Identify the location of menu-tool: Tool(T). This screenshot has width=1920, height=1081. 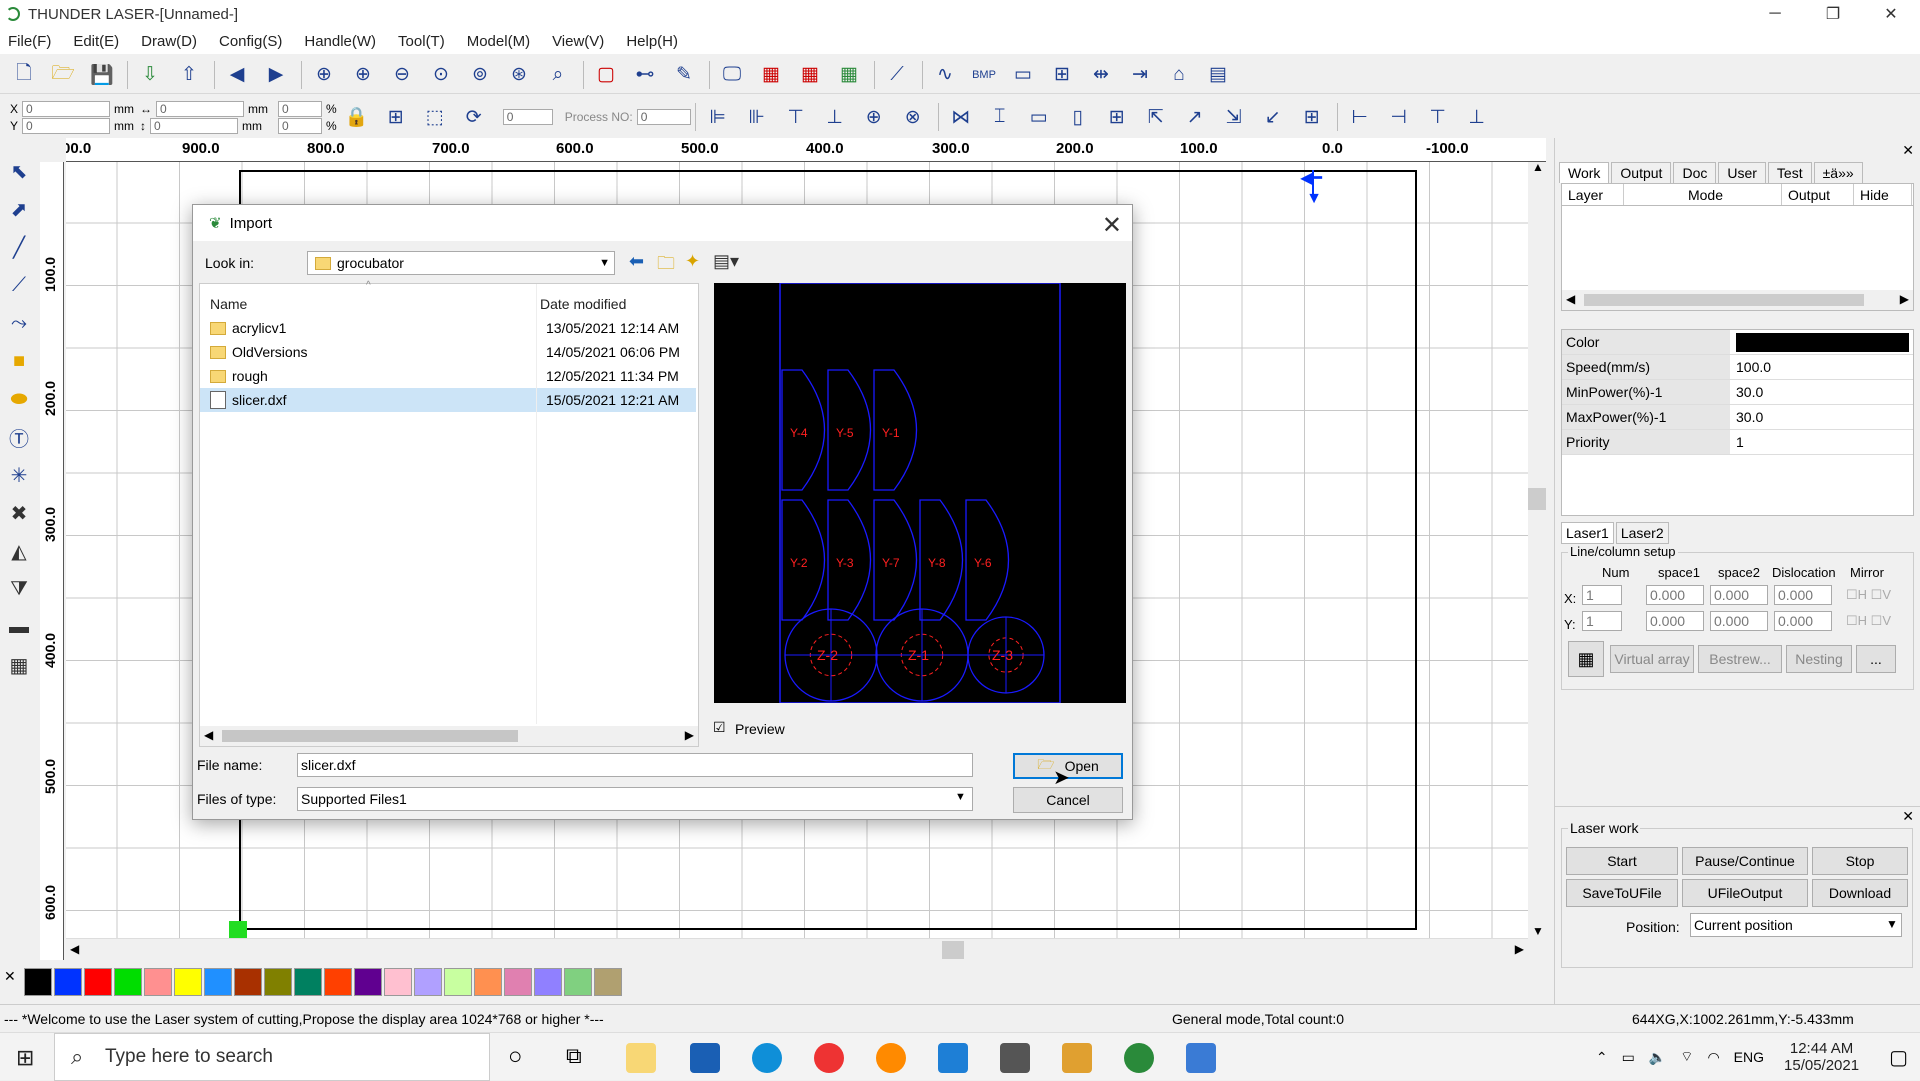
(421, 41).